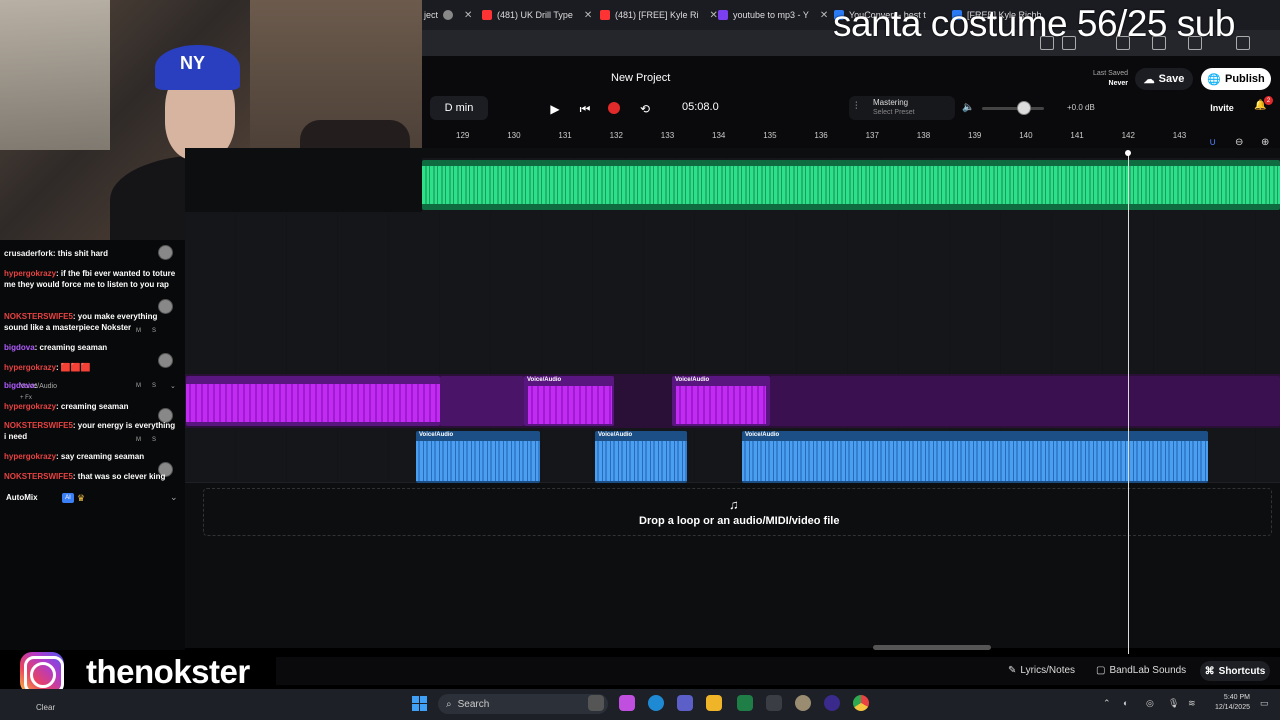  I want to click on timeline-ruler, so click(851, 137).